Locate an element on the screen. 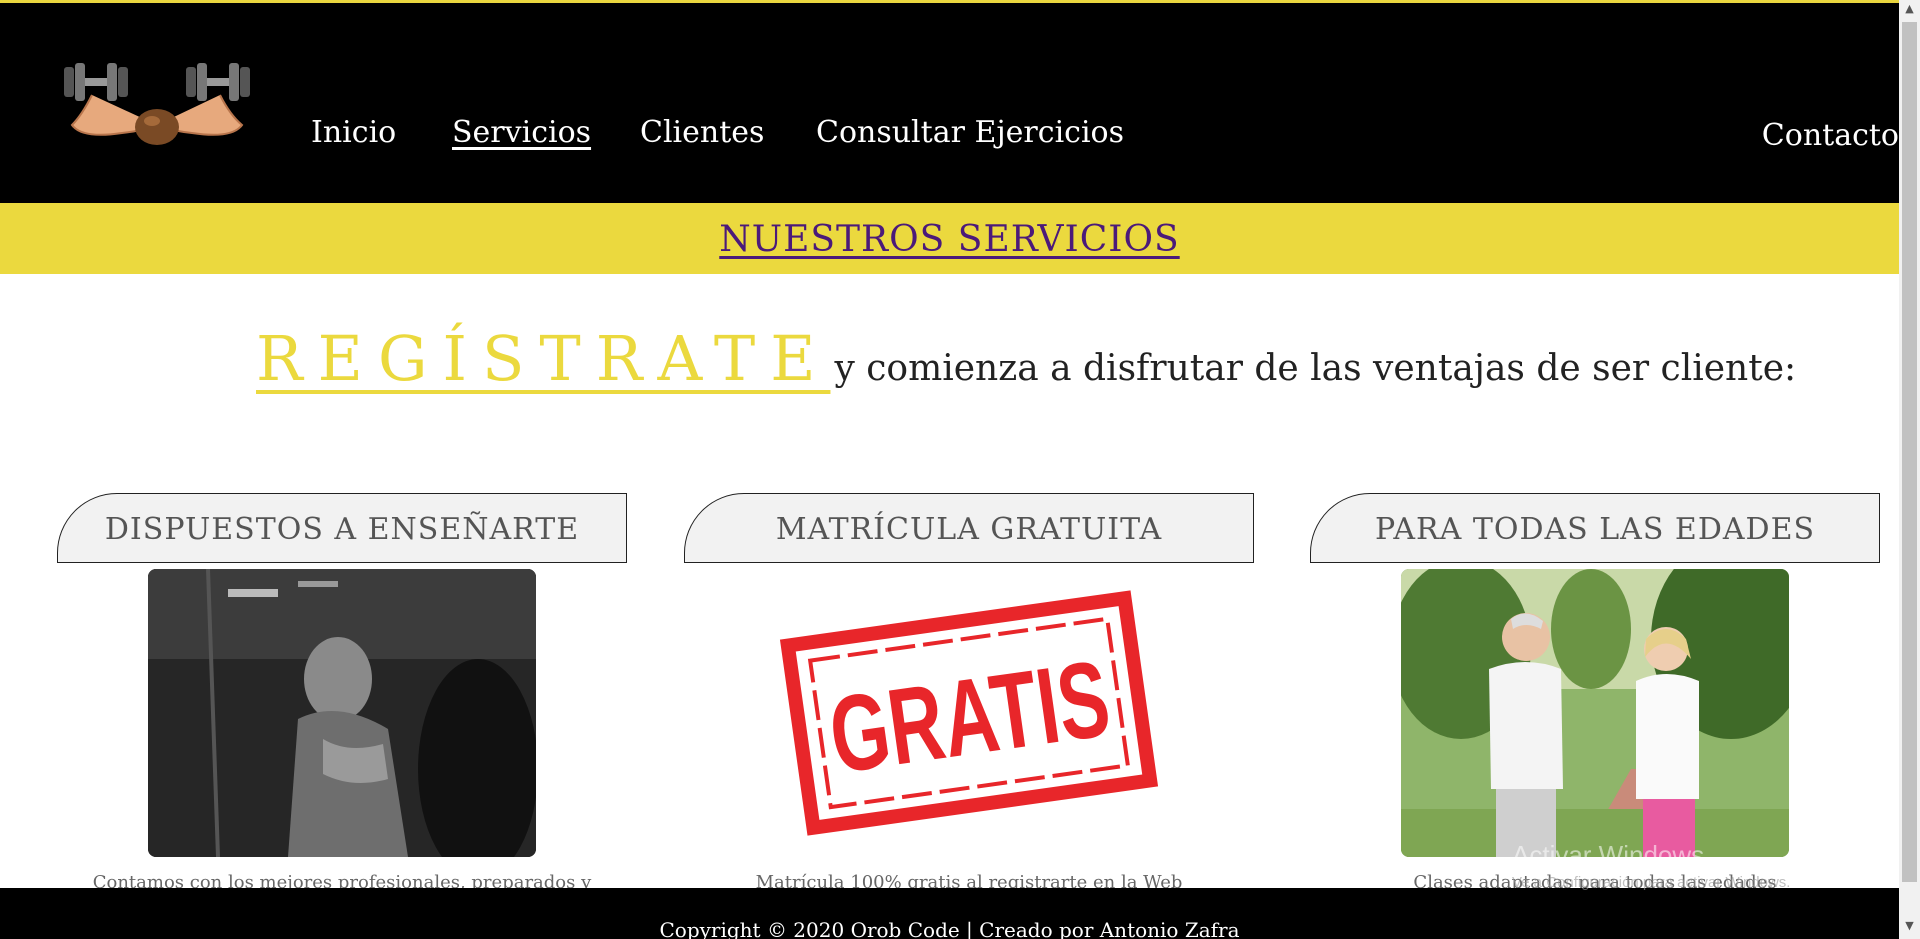 The width and height of the screenshot is (1920, 939). card-image-gratis-stamp: GRATIS is located at coordinates (969, 713).